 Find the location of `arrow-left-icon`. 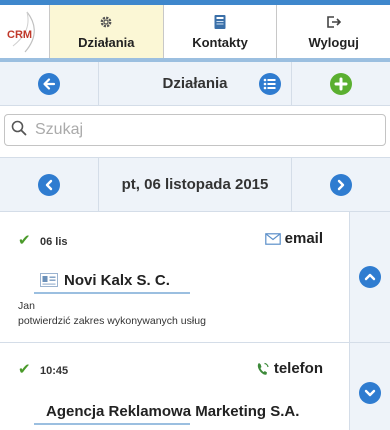

arrow-left-icon is located at coordinates (49, 83).